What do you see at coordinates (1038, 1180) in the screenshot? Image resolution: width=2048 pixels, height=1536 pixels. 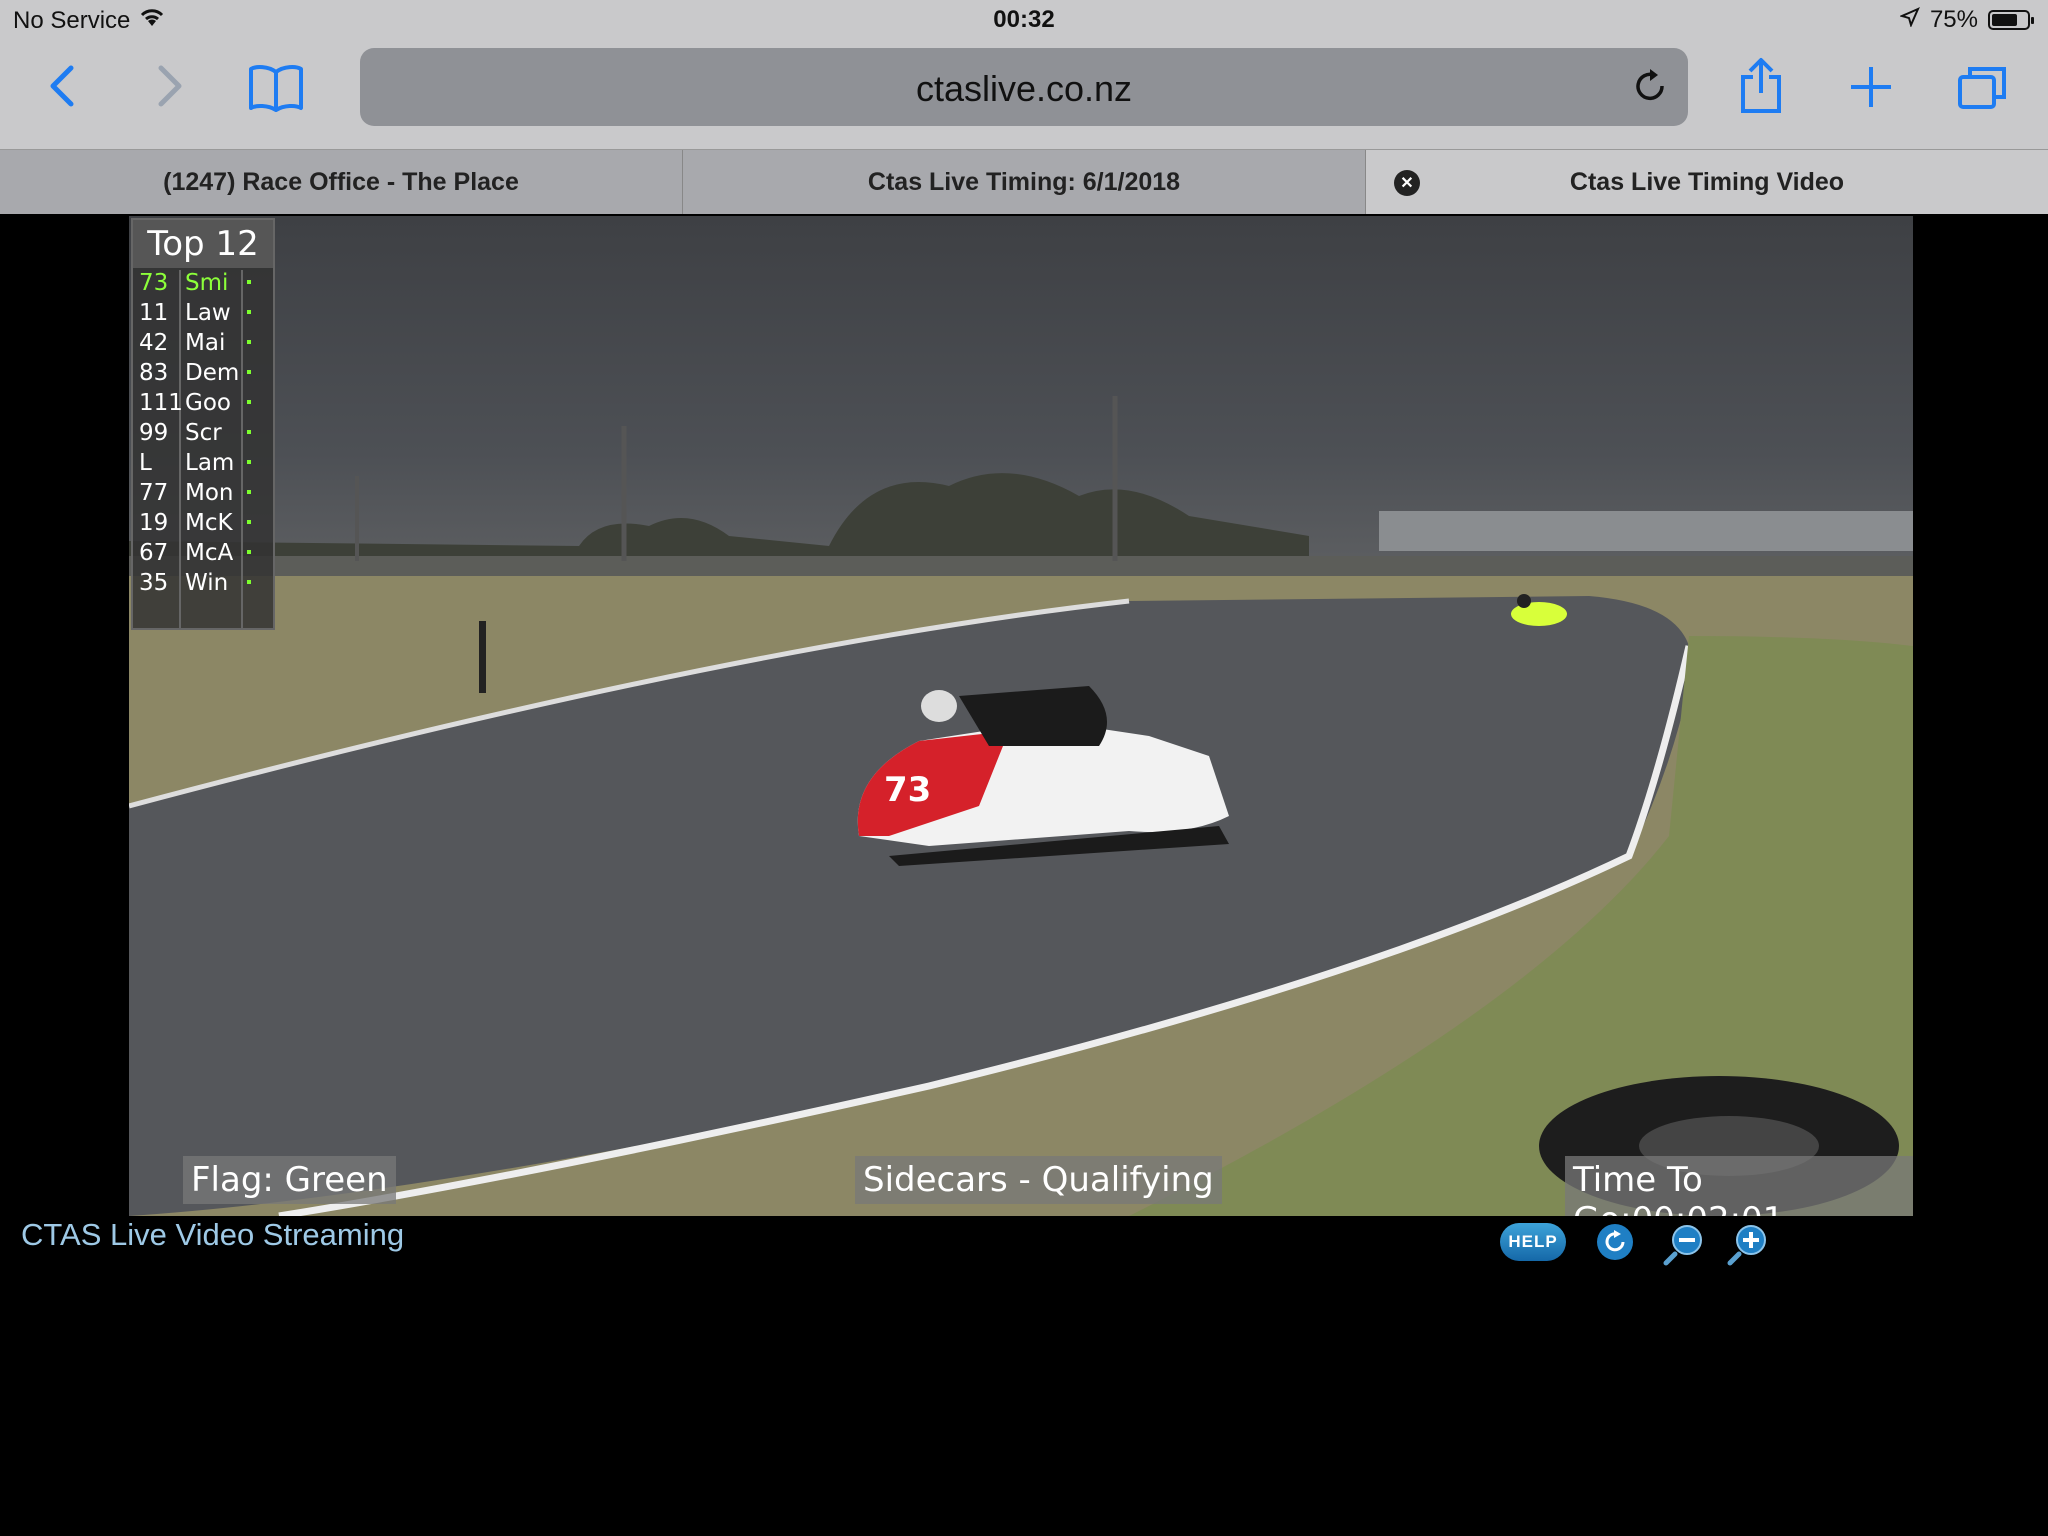 I see `session-name: Sidecars - Qualifying` at bounding box center [1038, 1180].